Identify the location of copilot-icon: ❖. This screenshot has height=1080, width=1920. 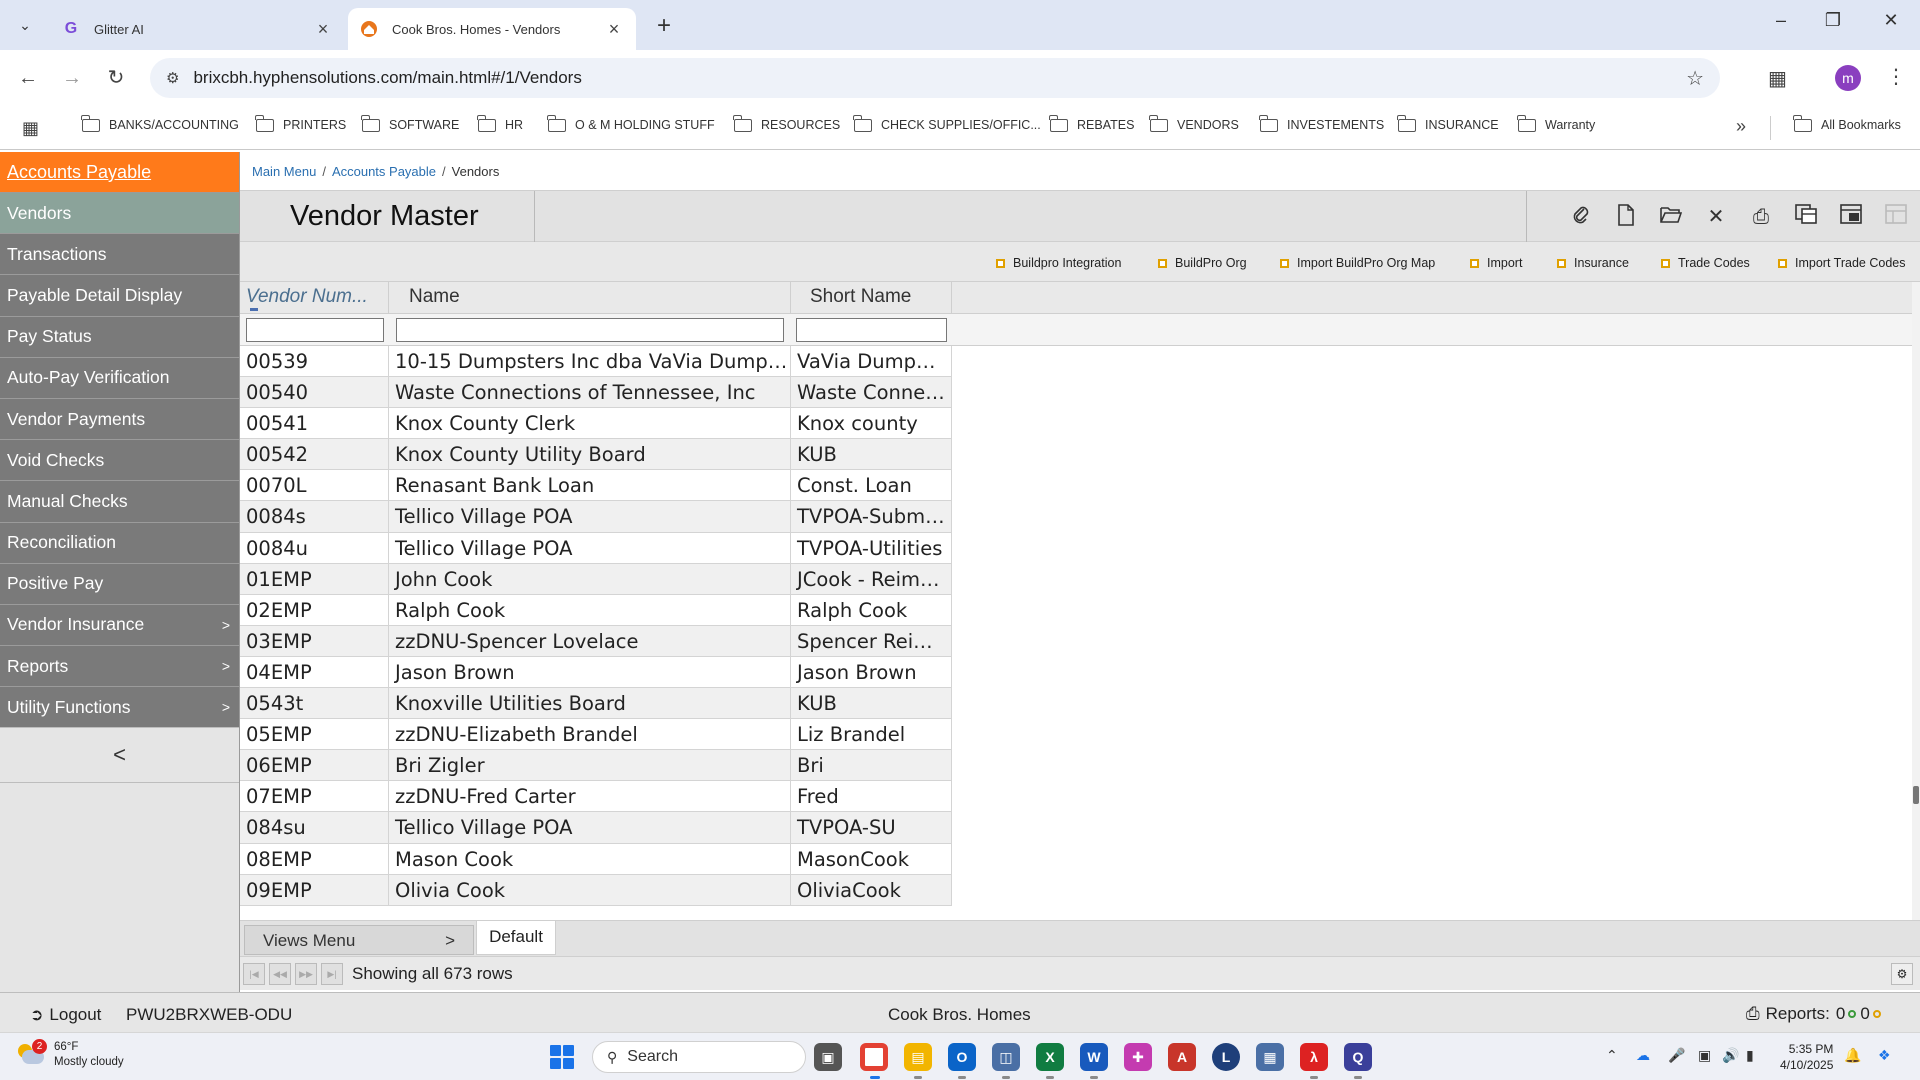
(1884, 1055).